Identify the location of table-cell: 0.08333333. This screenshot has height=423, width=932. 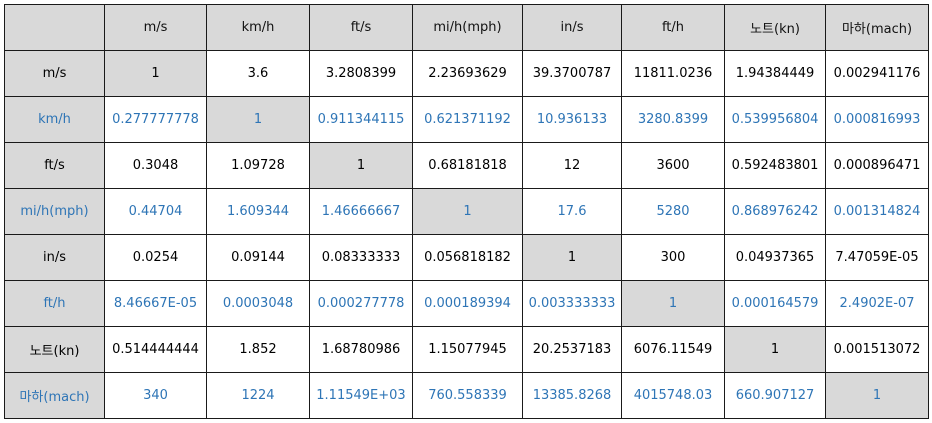
(361, 257).